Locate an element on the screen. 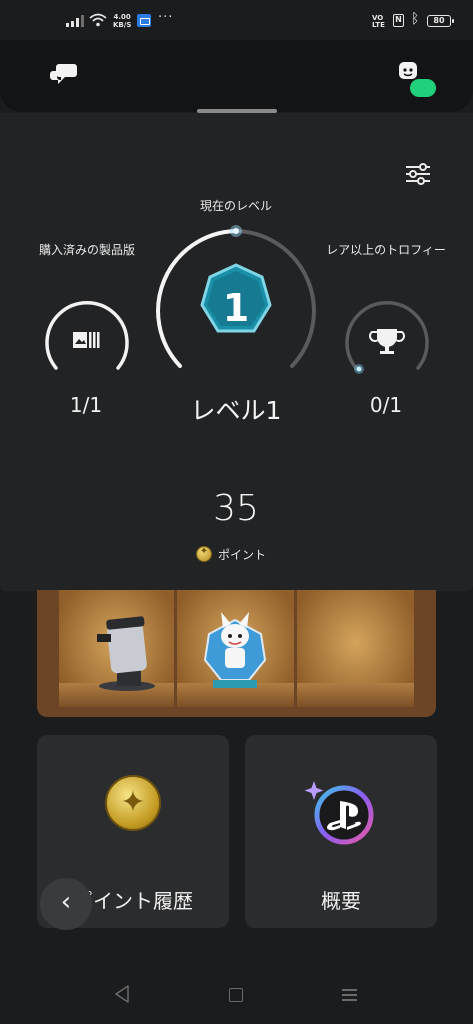  more-notifications-icon: ··· is located at coordinates (166, 17).